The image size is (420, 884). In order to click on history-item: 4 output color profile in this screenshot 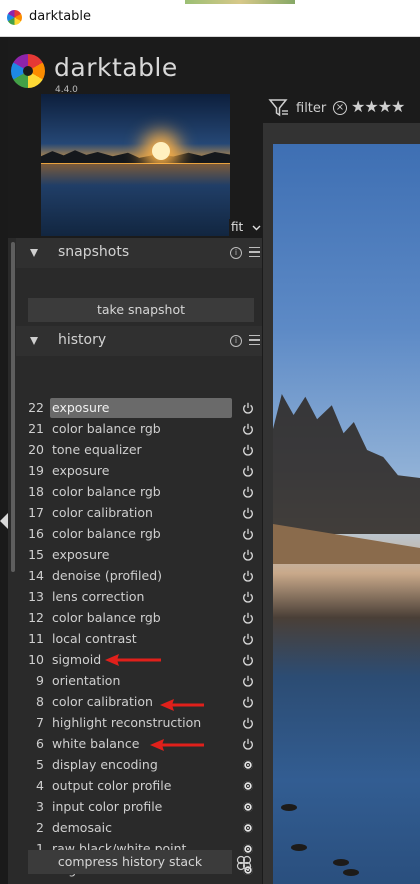, I will do `click(138, 786)`.